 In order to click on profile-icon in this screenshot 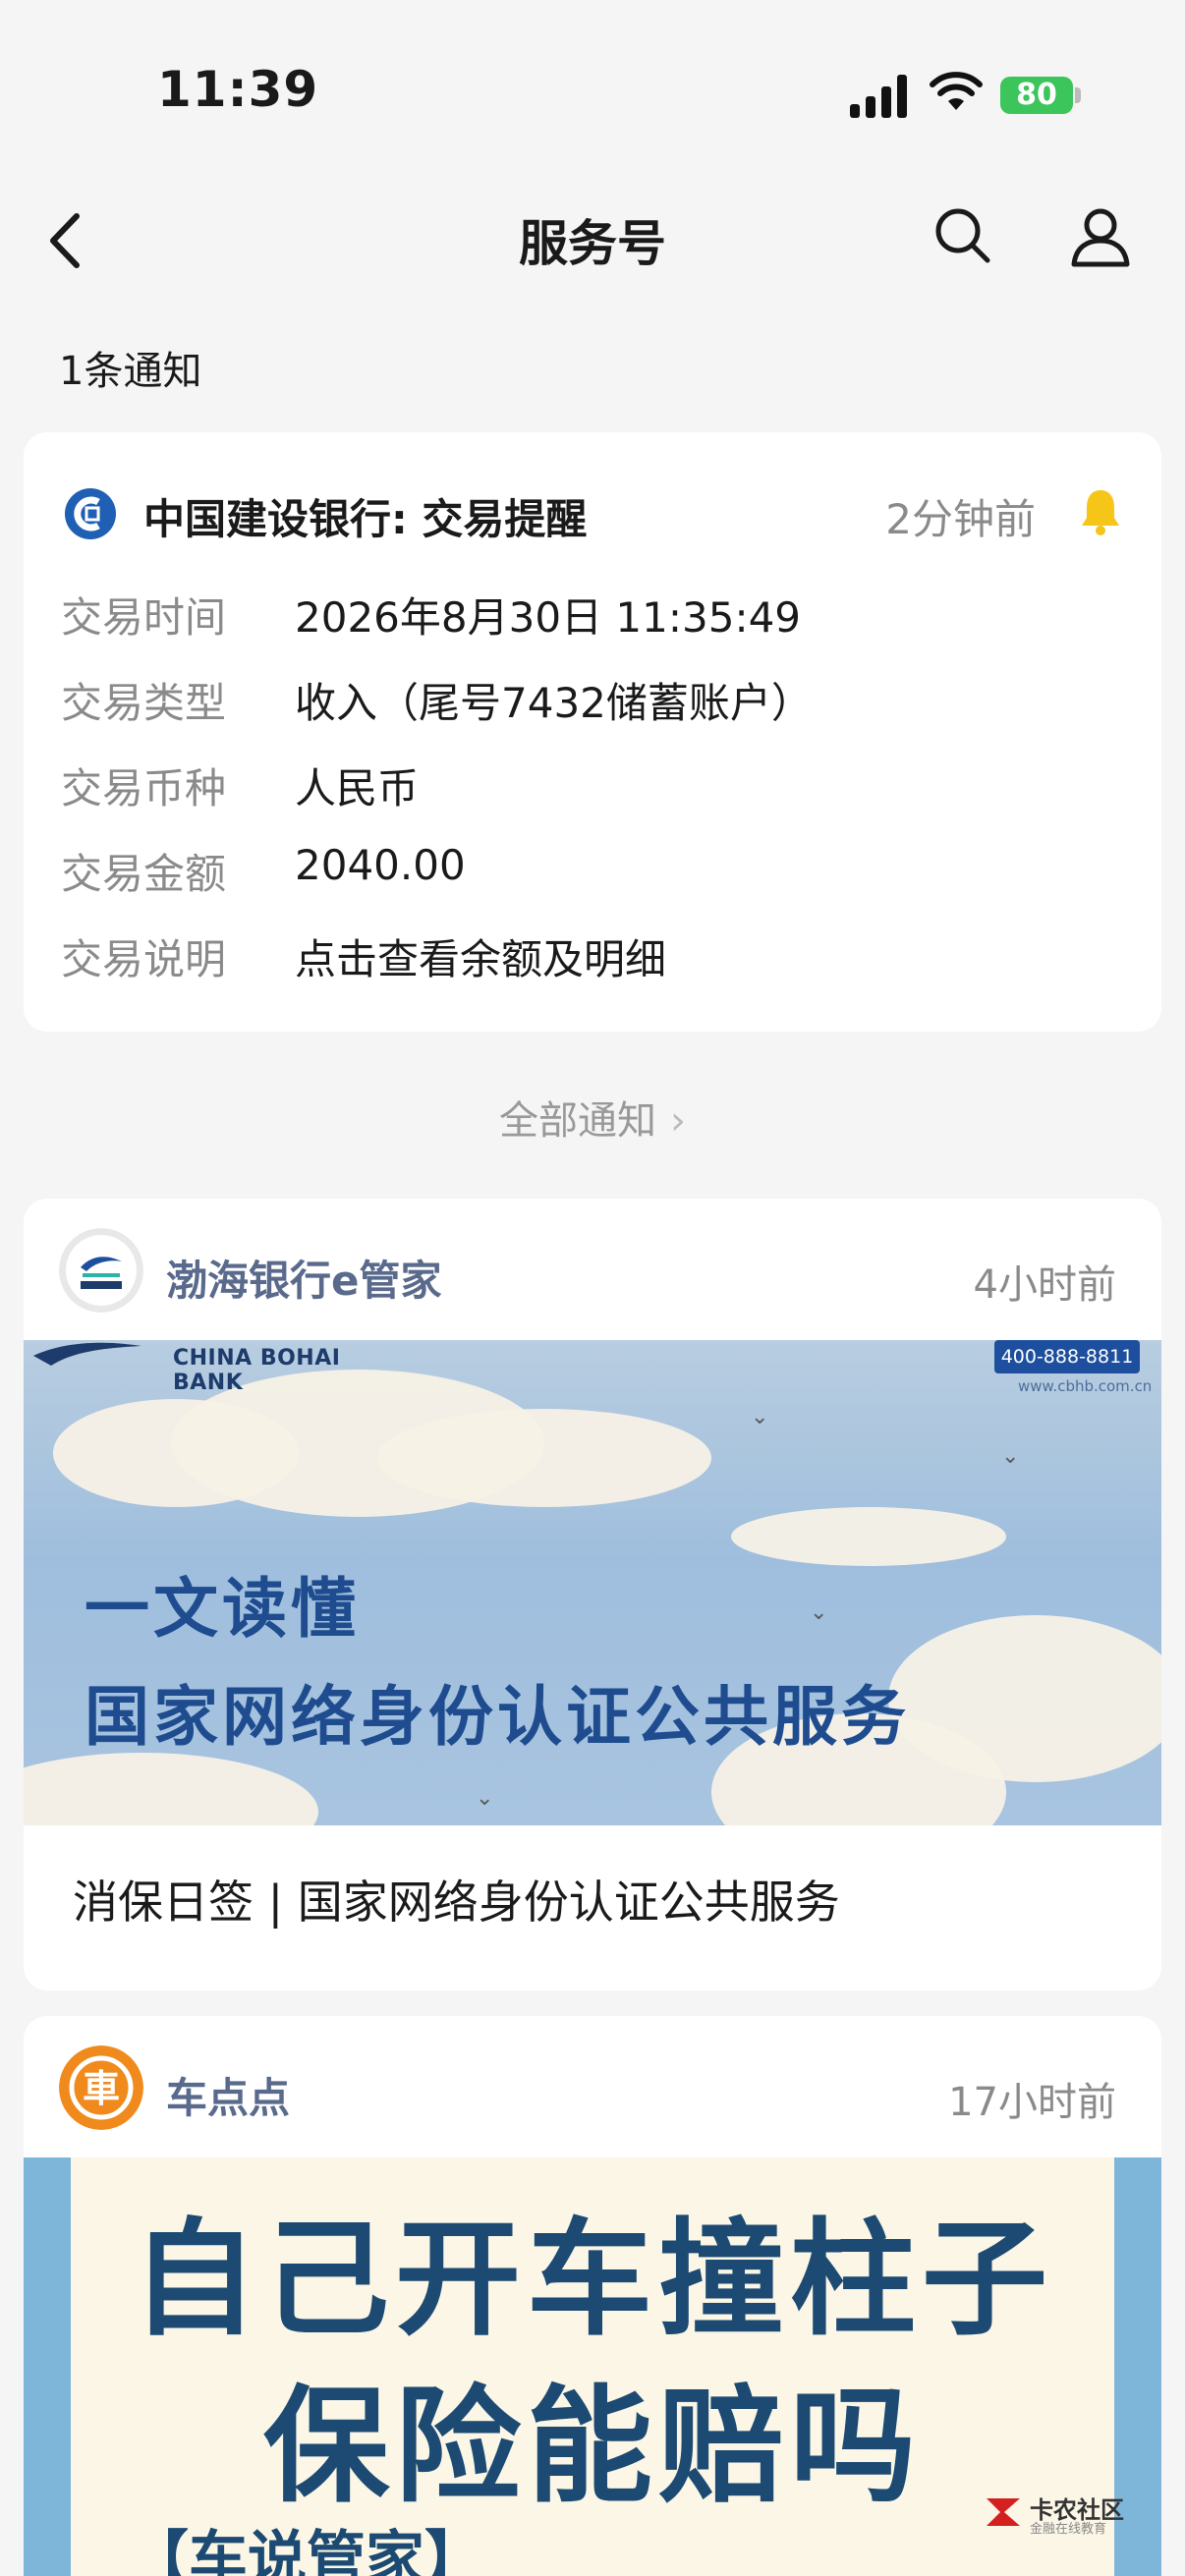, I will do `click(1100, 235)`.